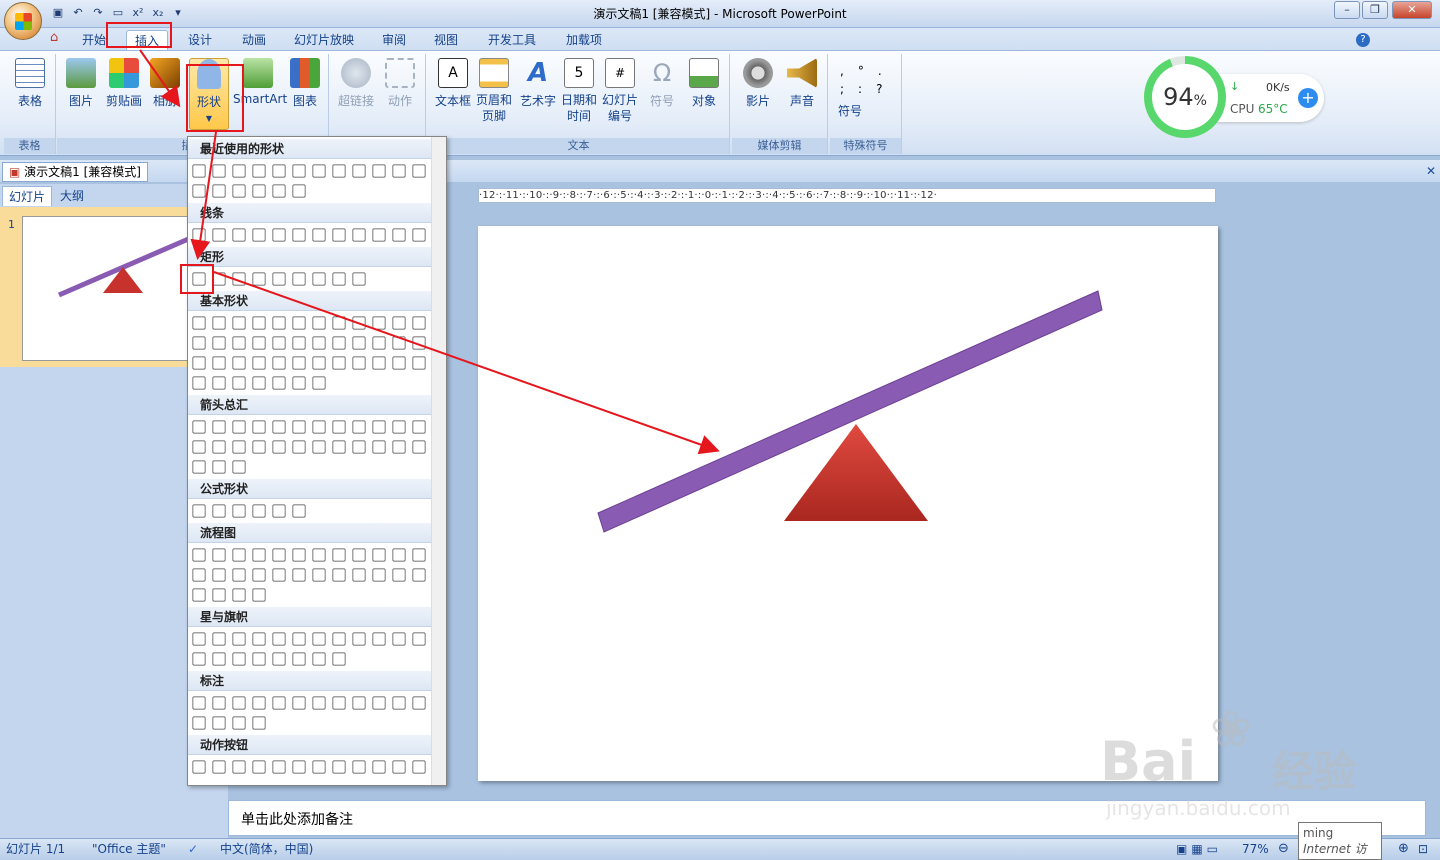  I want to click on symbol-button: Ω 符号, so click(662, 83).